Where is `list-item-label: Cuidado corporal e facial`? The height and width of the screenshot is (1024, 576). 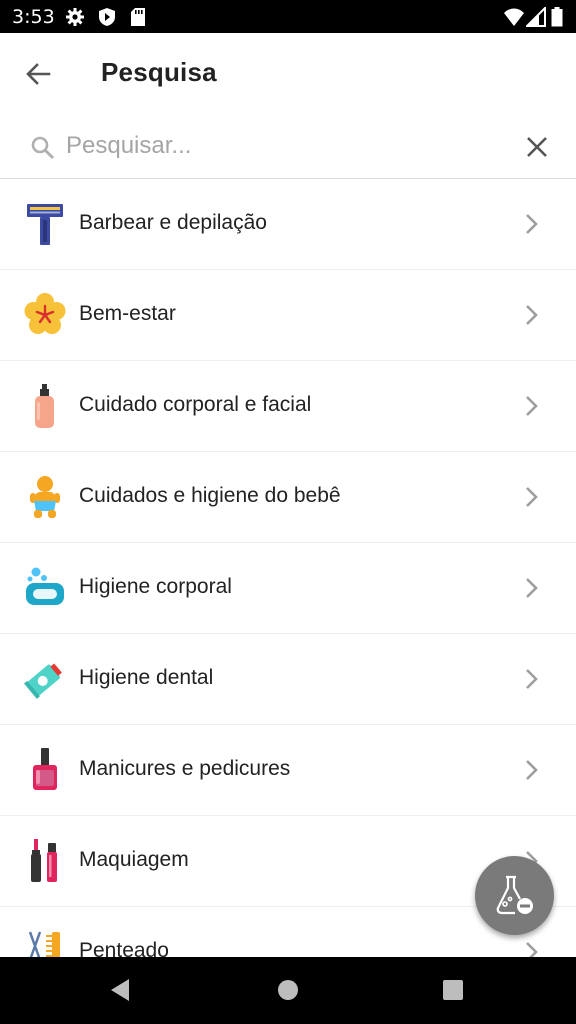
list-item-label: Cuidado corporal e facial is located at coordinates (195, 404).